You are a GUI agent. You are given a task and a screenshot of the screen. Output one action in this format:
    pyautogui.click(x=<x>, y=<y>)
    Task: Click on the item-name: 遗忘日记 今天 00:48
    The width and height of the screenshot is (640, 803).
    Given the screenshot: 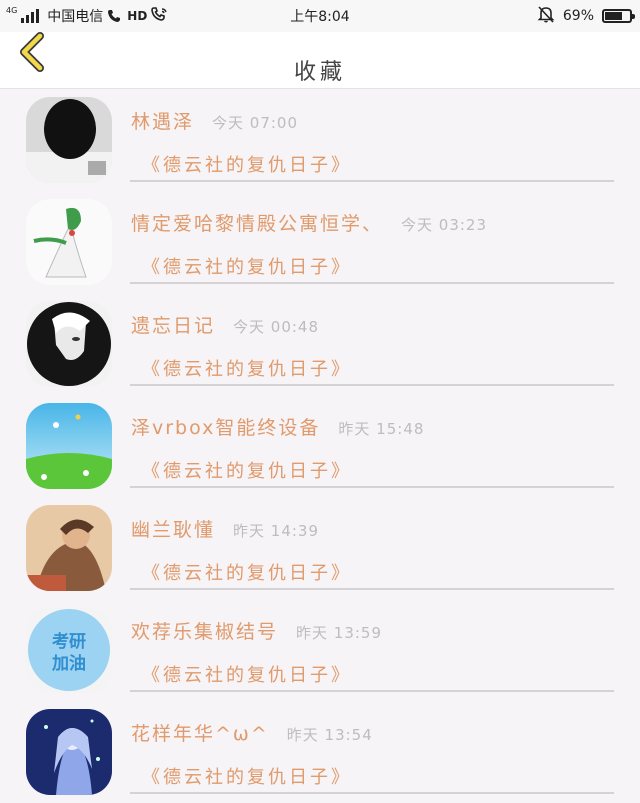 What is the action you would take?
    pyautogui.click(x=225, y=324)
    